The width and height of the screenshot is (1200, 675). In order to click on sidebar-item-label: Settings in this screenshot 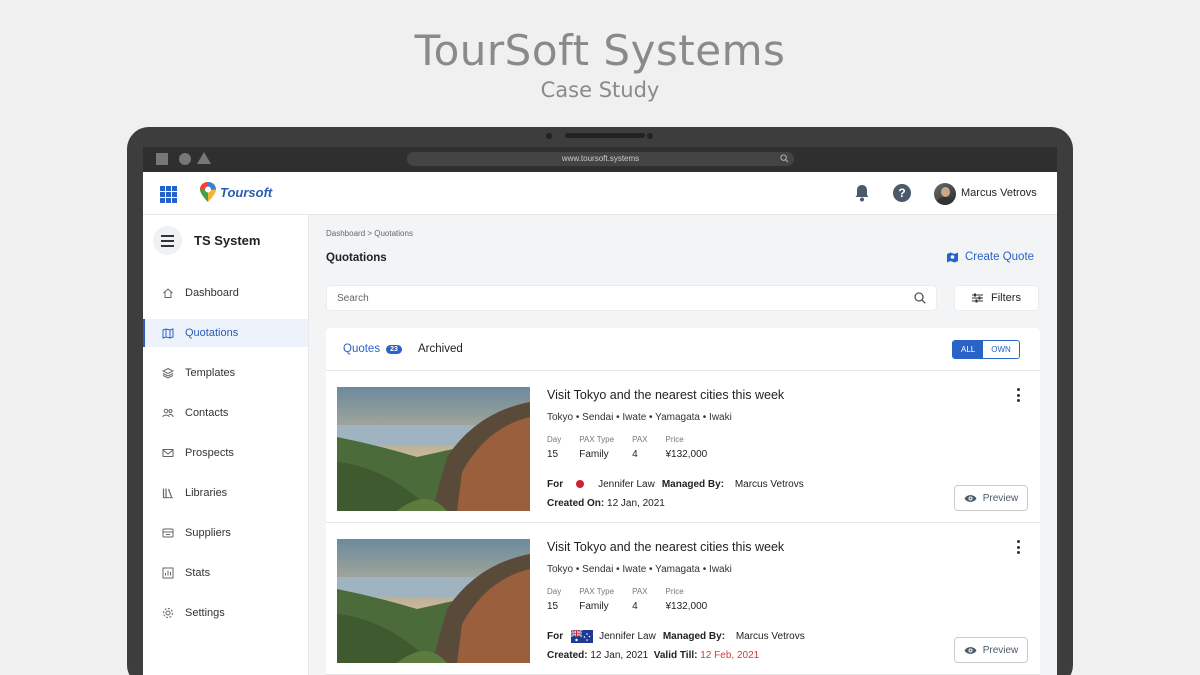, I will do `click(205, 613)`.